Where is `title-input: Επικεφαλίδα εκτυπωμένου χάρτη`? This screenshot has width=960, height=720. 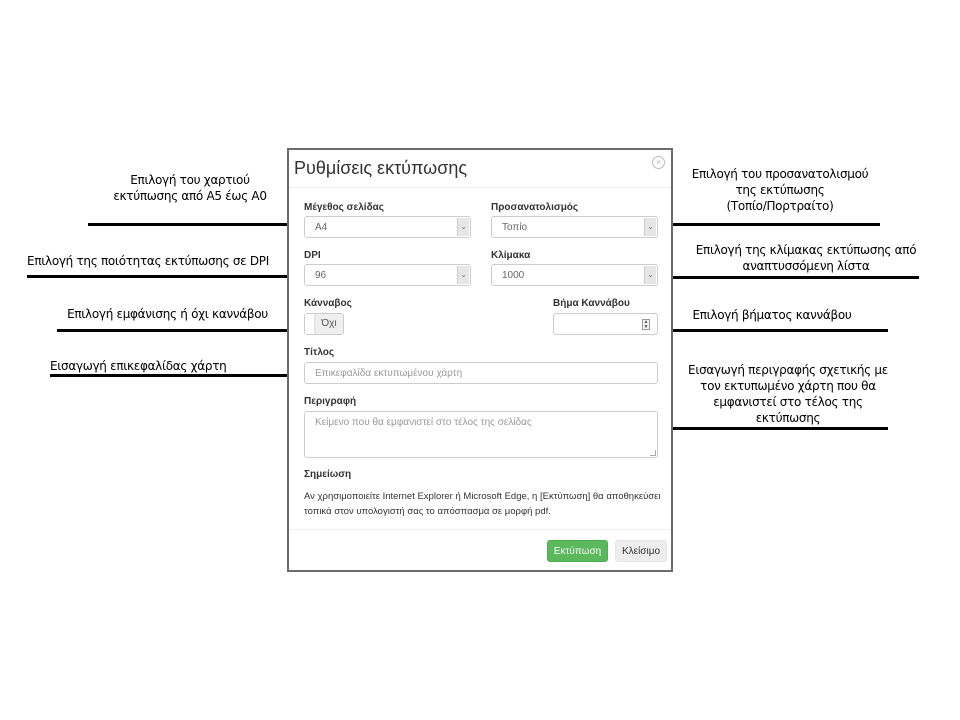
title-input: Επικεφαλίδα εκτυπωμένου χάρτη is located at coordinates (481, 373).